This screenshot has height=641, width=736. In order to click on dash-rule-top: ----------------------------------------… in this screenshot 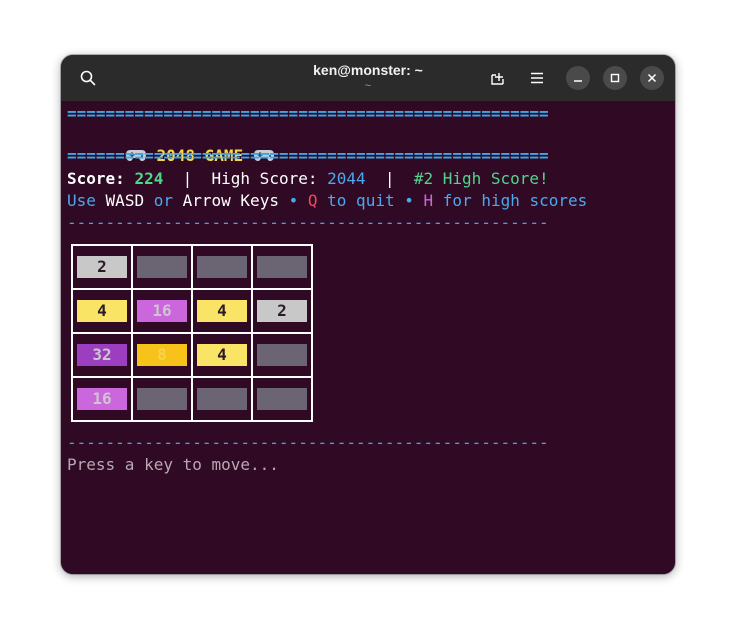, I will do `click(308, 222)`.